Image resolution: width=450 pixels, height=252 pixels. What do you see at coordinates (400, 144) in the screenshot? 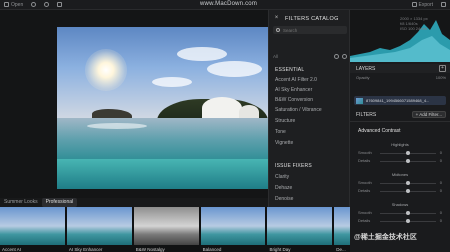
I see `subgroup-label: Highlights` at bounding box center [400, 144].